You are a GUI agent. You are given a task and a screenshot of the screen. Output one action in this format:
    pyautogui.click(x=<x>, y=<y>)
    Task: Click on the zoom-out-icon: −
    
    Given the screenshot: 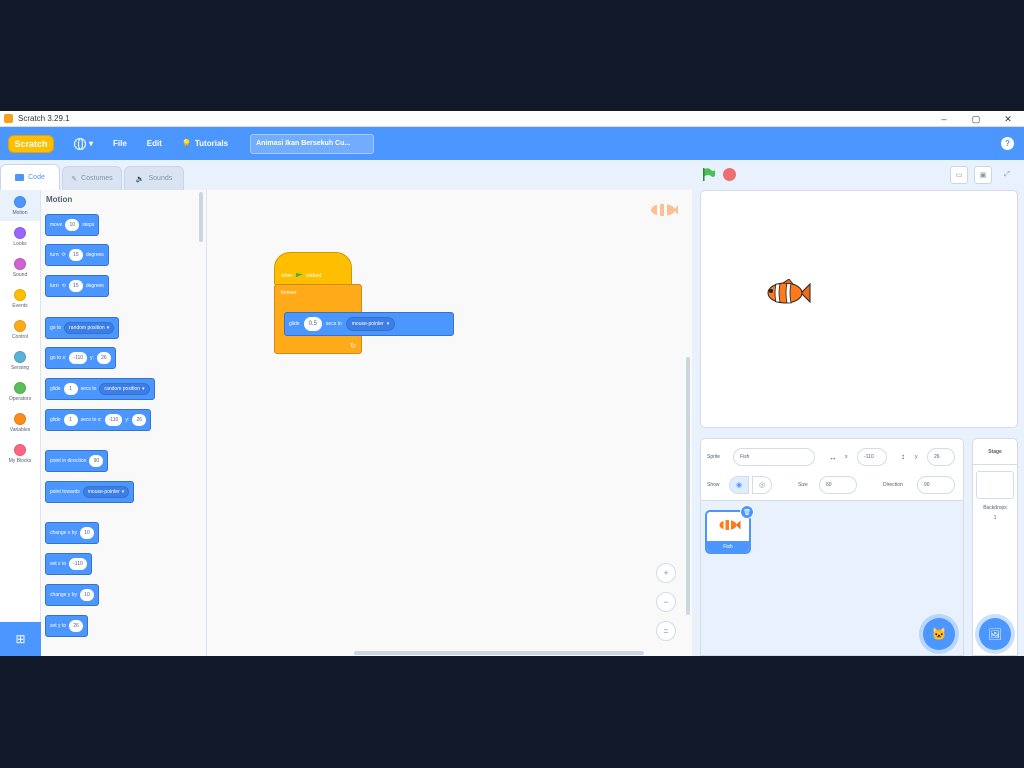 What is the action you would take?
    pyautogui.click(x=666, y=602)
    